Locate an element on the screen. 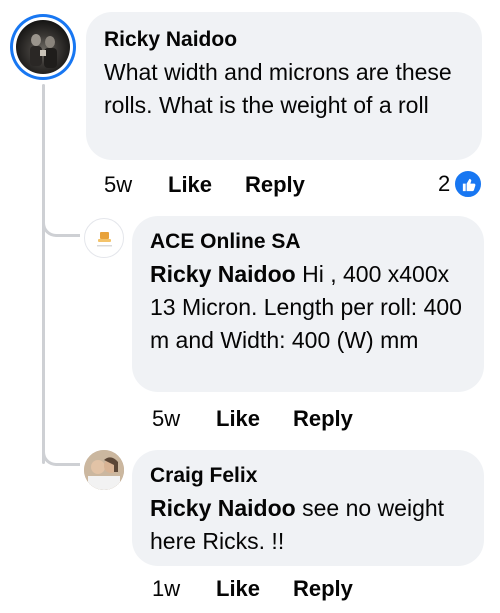 This screenshot has height=613, width=500. comment-author: Craig Felix is located at coordinates (308, 476).